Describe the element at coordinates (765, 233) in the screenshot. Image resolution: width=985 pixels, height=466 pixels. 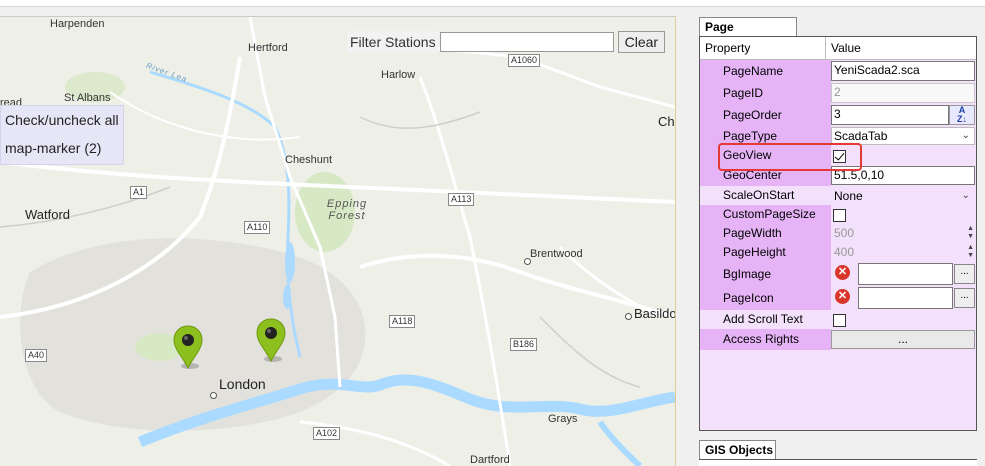
I see `label-page-width: PageWidth` at that location.